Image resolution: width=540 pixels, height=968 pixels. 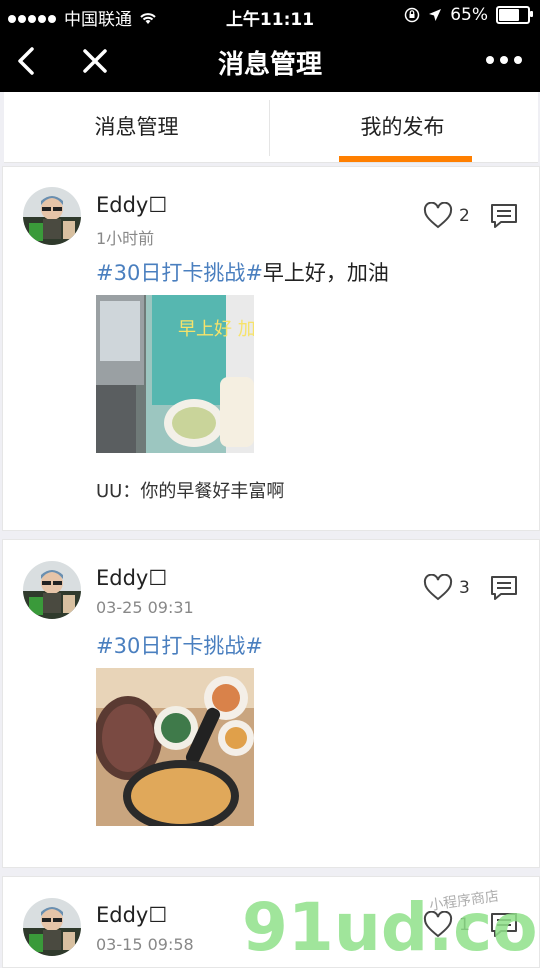 What do you see at coordinates (402, 127) in the screenshot?
I see `tab-my-posts: 我的发布` at bounding box center [402, 127].